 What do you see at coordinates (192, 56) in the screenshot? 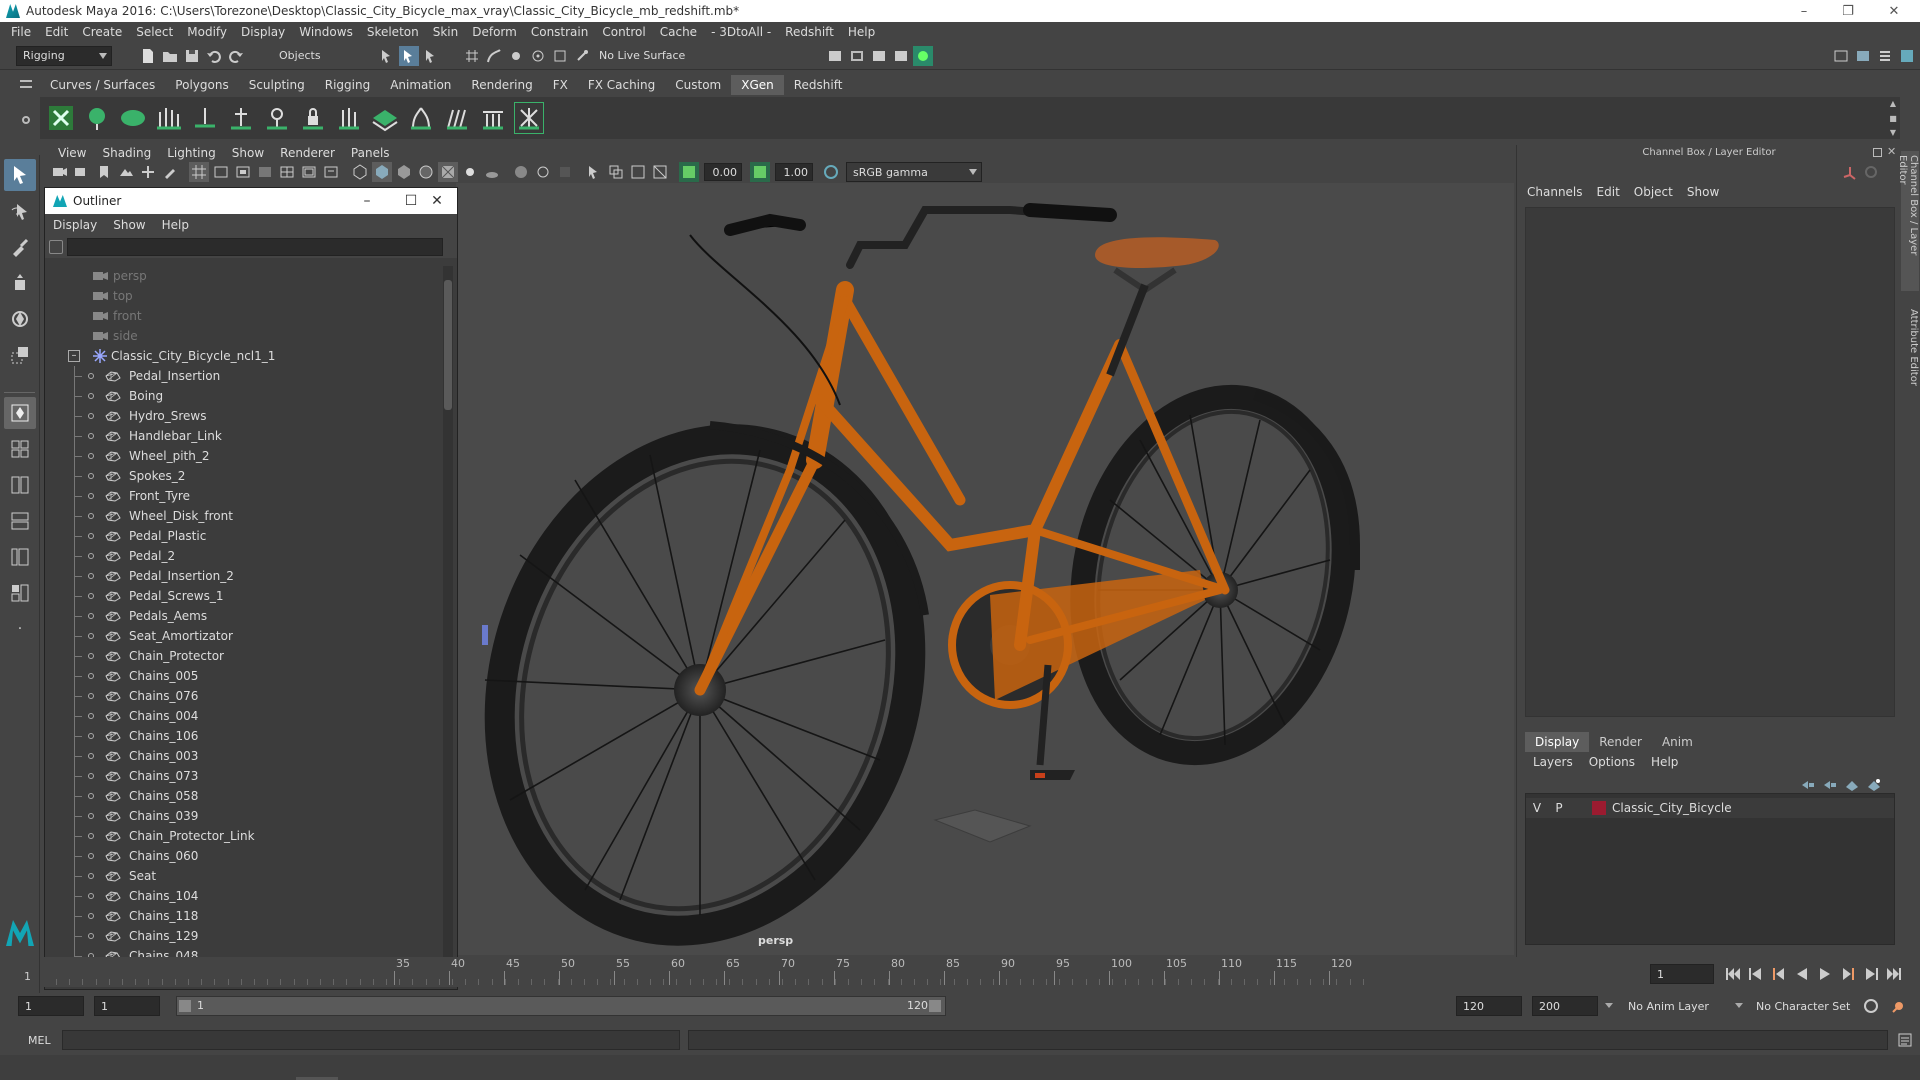
I see `save-scene-icon` at bounding box center [192, 56].